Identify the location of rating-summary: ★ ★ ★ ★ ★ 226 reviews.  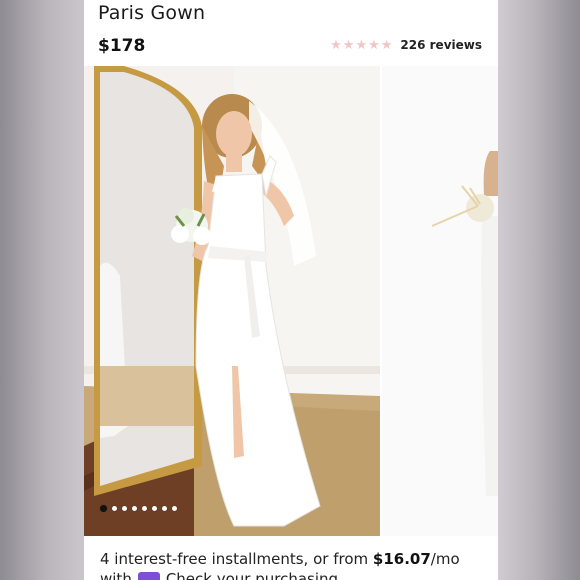
(406, 45).